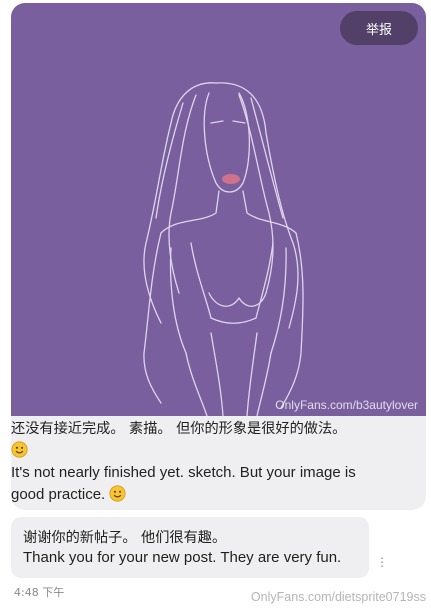 Image resolution: width=431 pixels, height=611 pixels. What do you see at coordinates (58, 494) in the screenshot?
I see `comment-en-line2: good practice.` at bounding box center [58, 494].